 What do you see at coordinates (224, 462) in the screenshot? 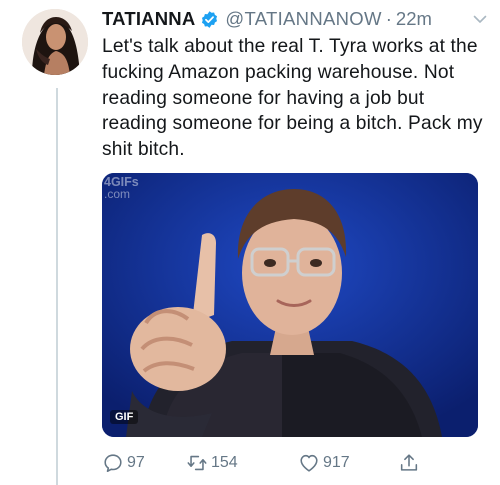
I see `retweet-count: 154` at bounding box center [224, 462].